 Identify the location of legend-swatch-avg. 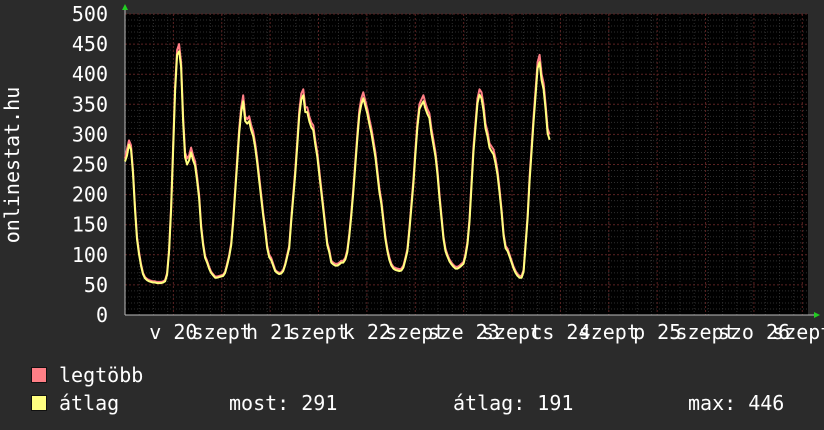
(39, 403).